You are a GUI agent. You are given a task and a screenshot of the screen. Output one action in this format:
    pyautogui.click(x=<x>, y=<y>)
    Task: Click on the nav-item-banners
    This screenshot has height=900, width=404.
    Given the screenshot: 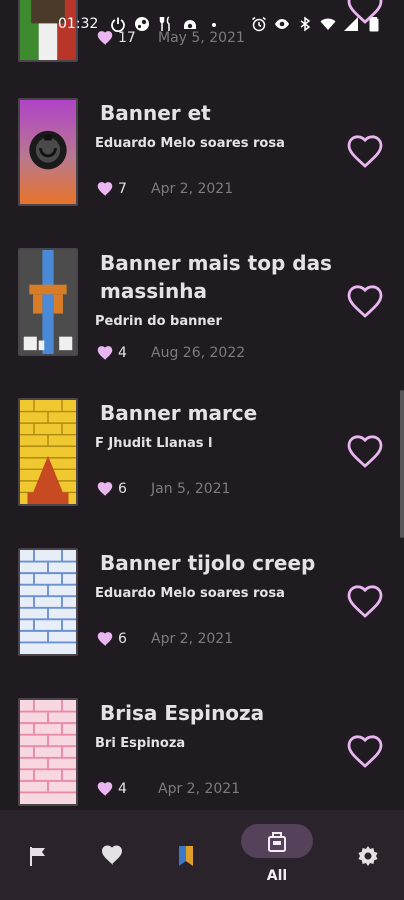 What is the action you would take?
    pyautogui.click(x=38, y=855)
    